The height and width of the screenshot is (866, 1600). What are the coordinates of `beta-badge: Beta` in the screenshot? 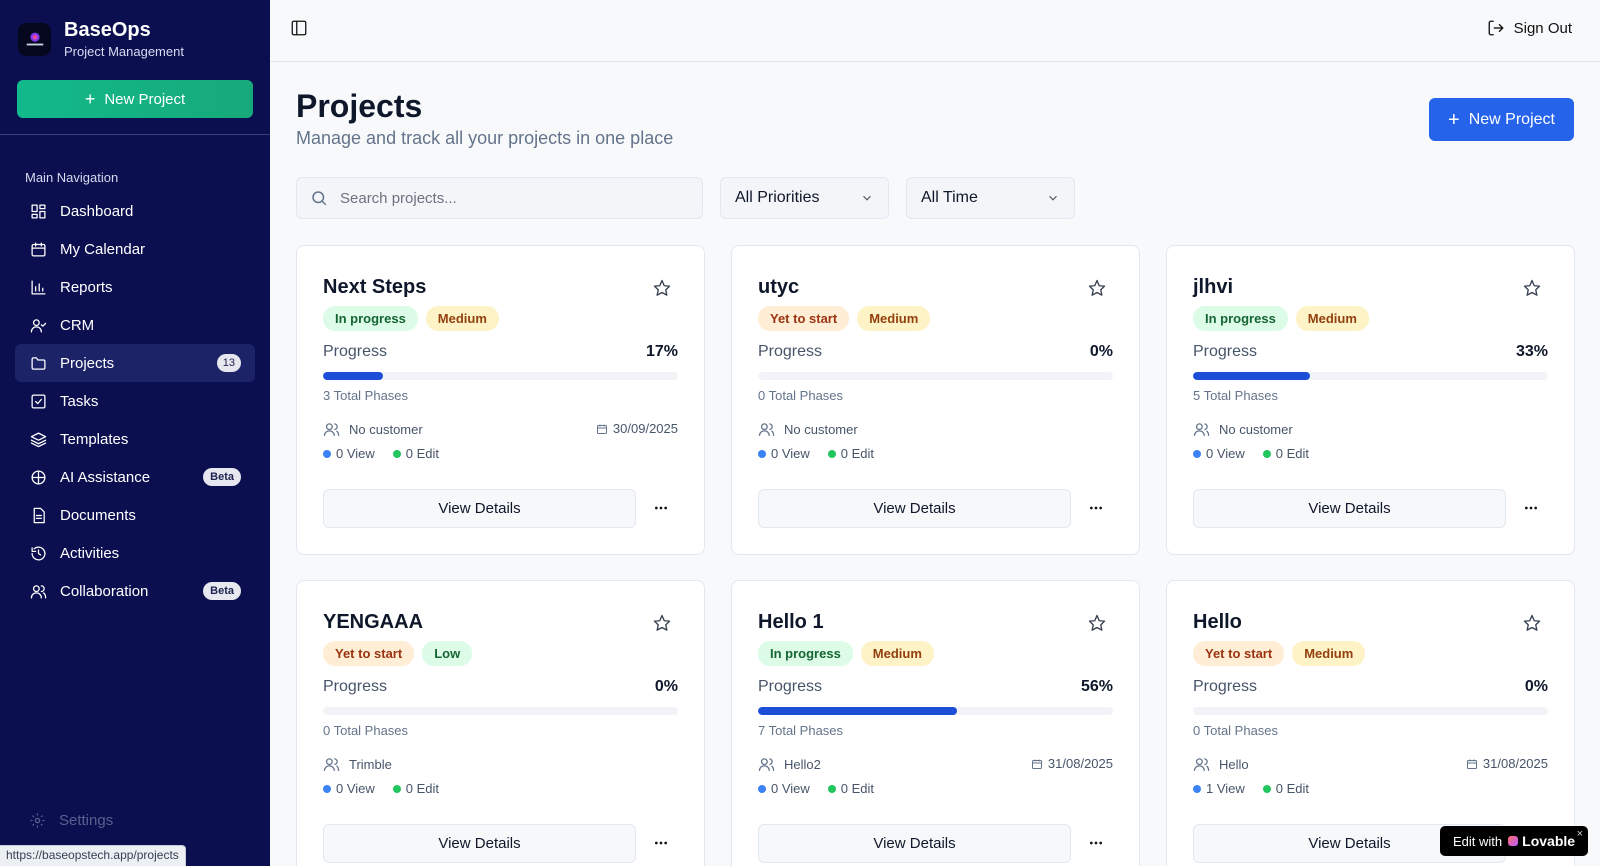 It's located at (222, 477).